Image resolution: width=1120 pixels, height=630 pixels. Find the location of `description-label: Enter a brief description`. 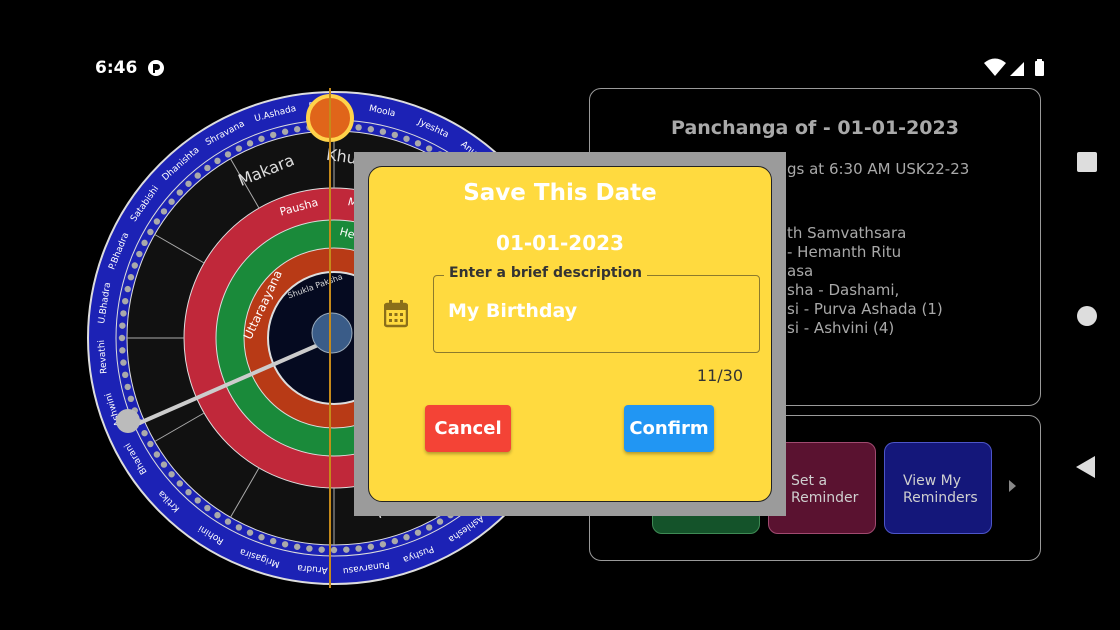

description-label: Enter a brief description is located at coordinates (545, 273).